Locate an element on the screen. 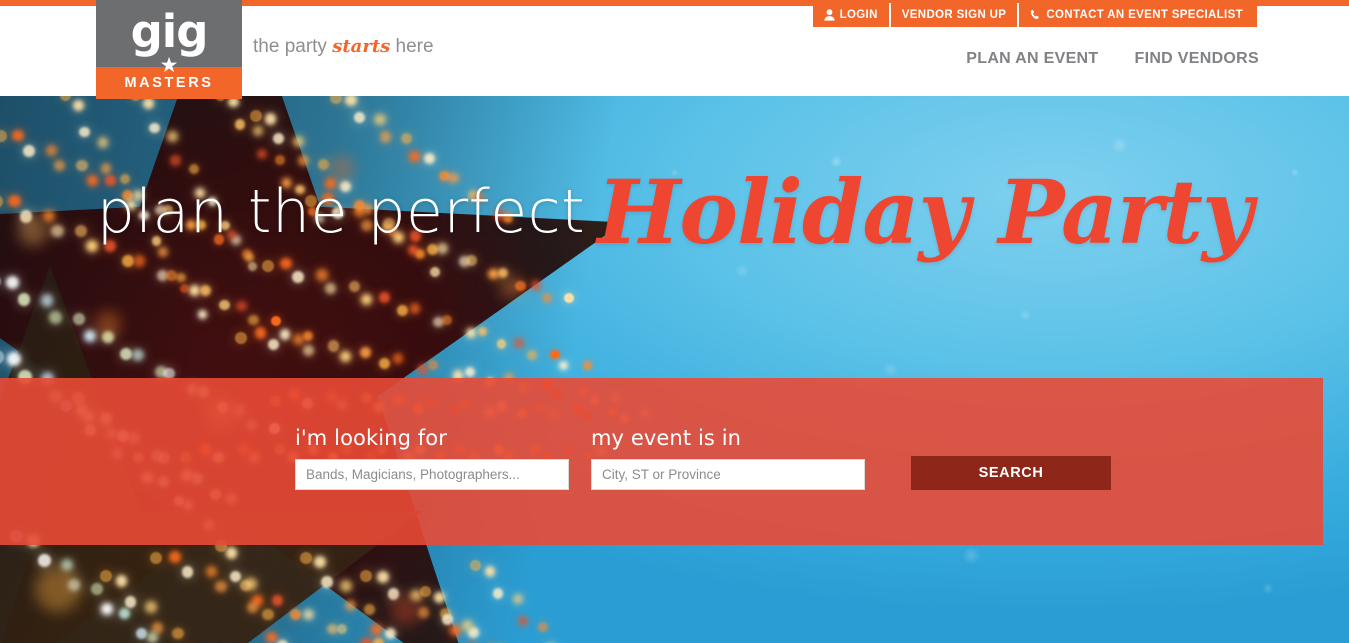 Image resolution: width=1349 pixels, height=643 pixels. vendor-signup-button-label: VENDOR SIGN UP is located at coordinates (954, 15).